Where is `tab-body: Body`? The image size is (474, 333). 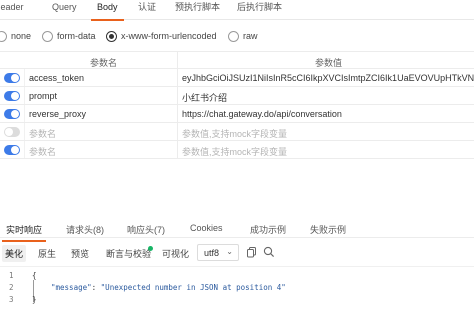 tab-body: Body is located at coordinates (107, 10).